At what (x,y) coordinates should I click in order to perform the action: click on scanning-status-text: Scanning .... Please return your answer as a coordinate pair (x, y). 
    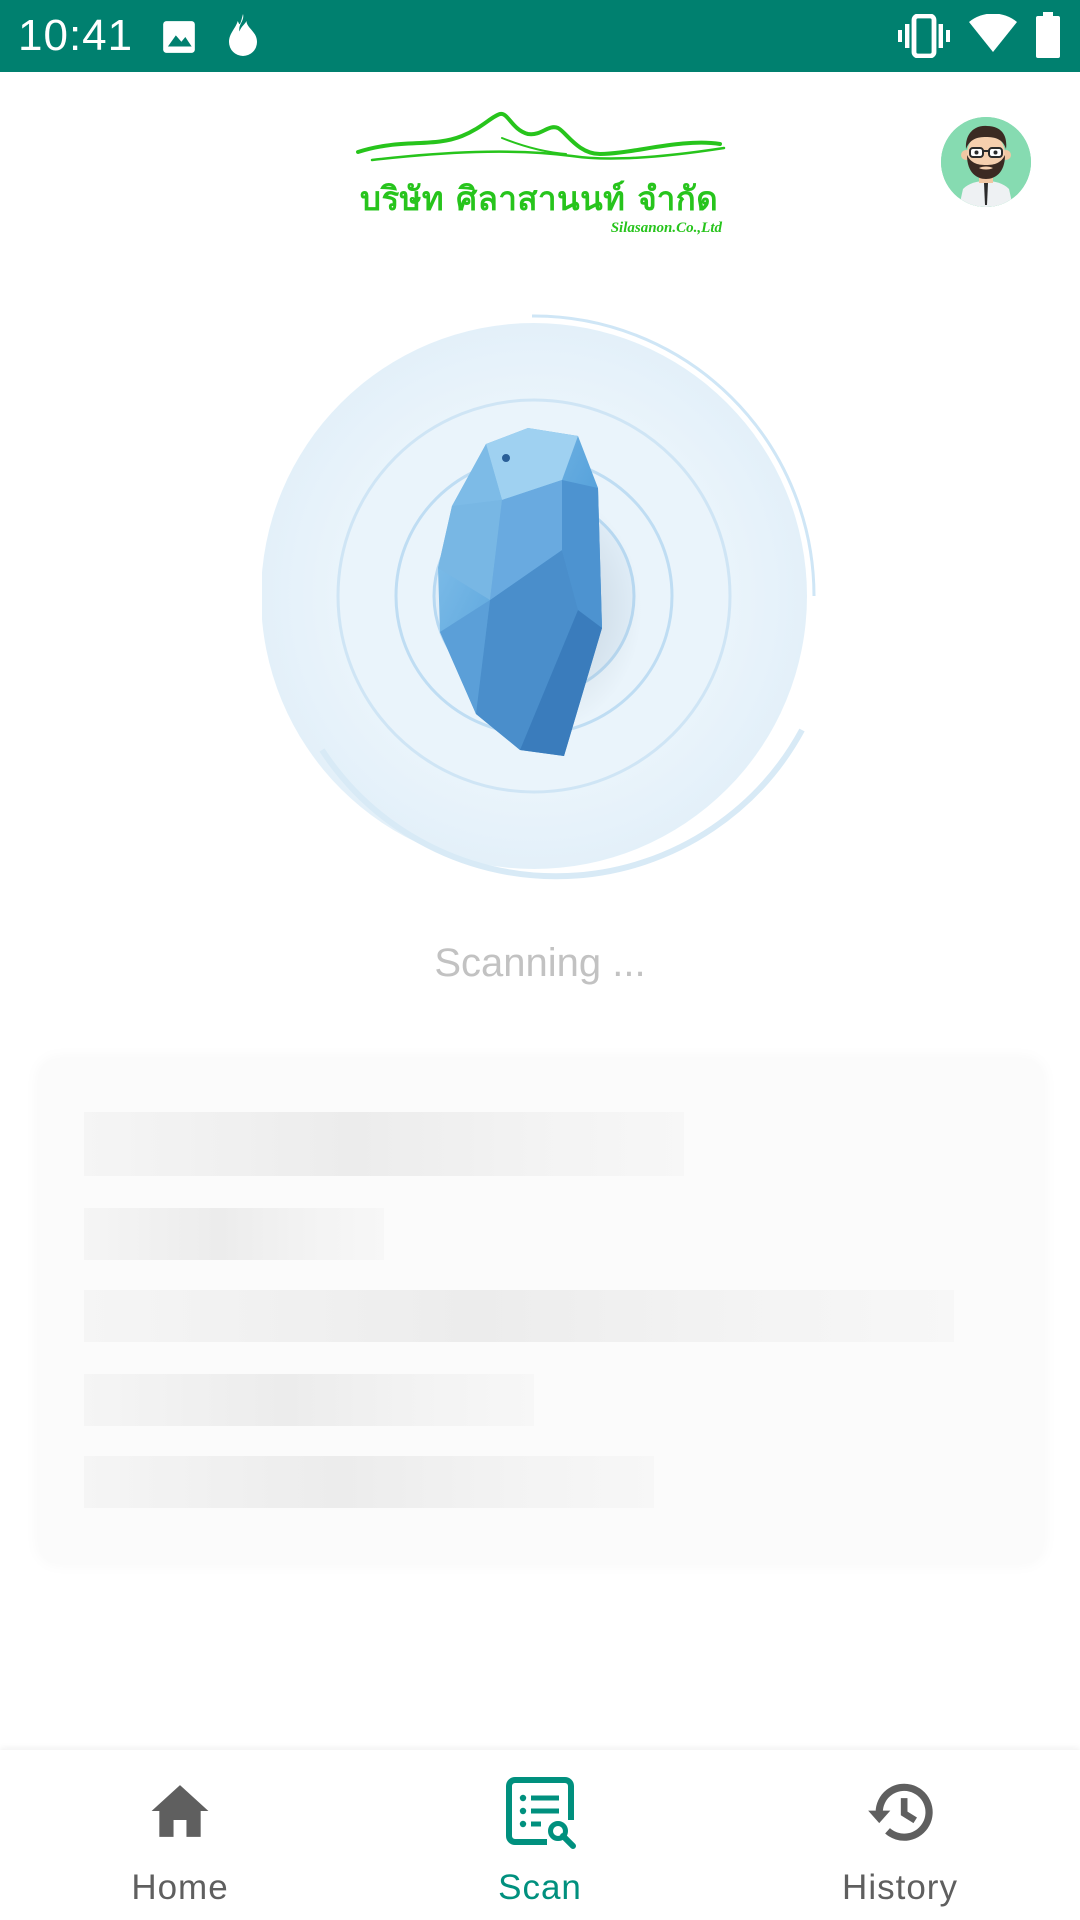
    Looking at the image, I should click on (540, 963).